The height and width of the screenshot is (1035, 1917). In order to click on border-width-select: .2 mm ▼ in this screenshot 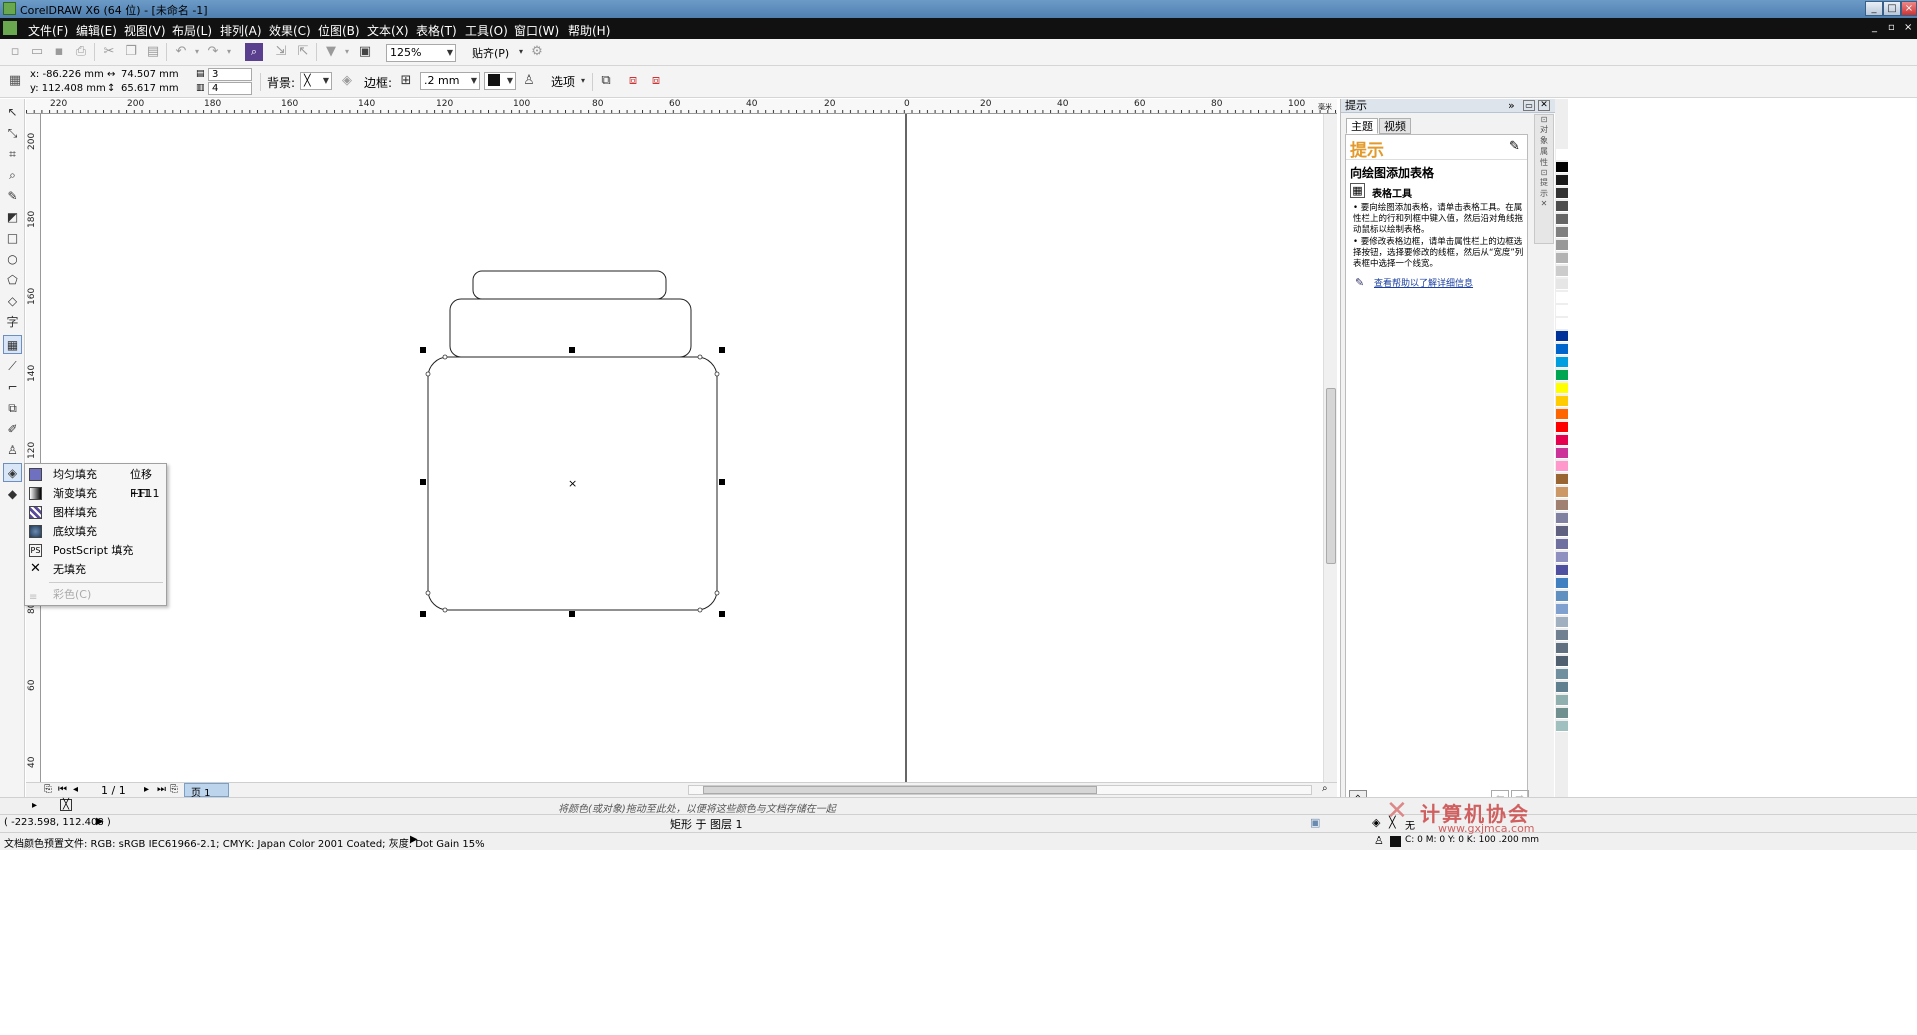, I will do `click(450, 81)`.